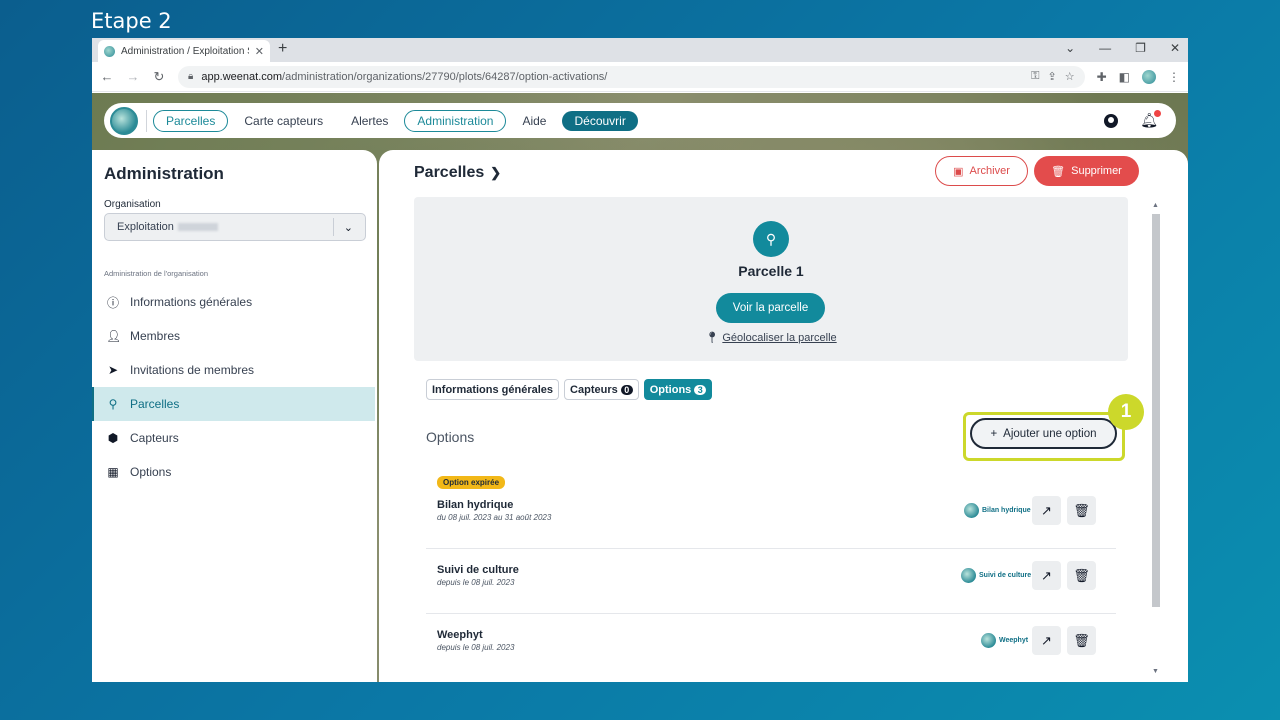 This screenshot has width=1280, height=720. What do you see at coordinates (1124, 77) in the screenshot?
I see `side-panel-icon: ◧` at bounding box center [1124, 77].